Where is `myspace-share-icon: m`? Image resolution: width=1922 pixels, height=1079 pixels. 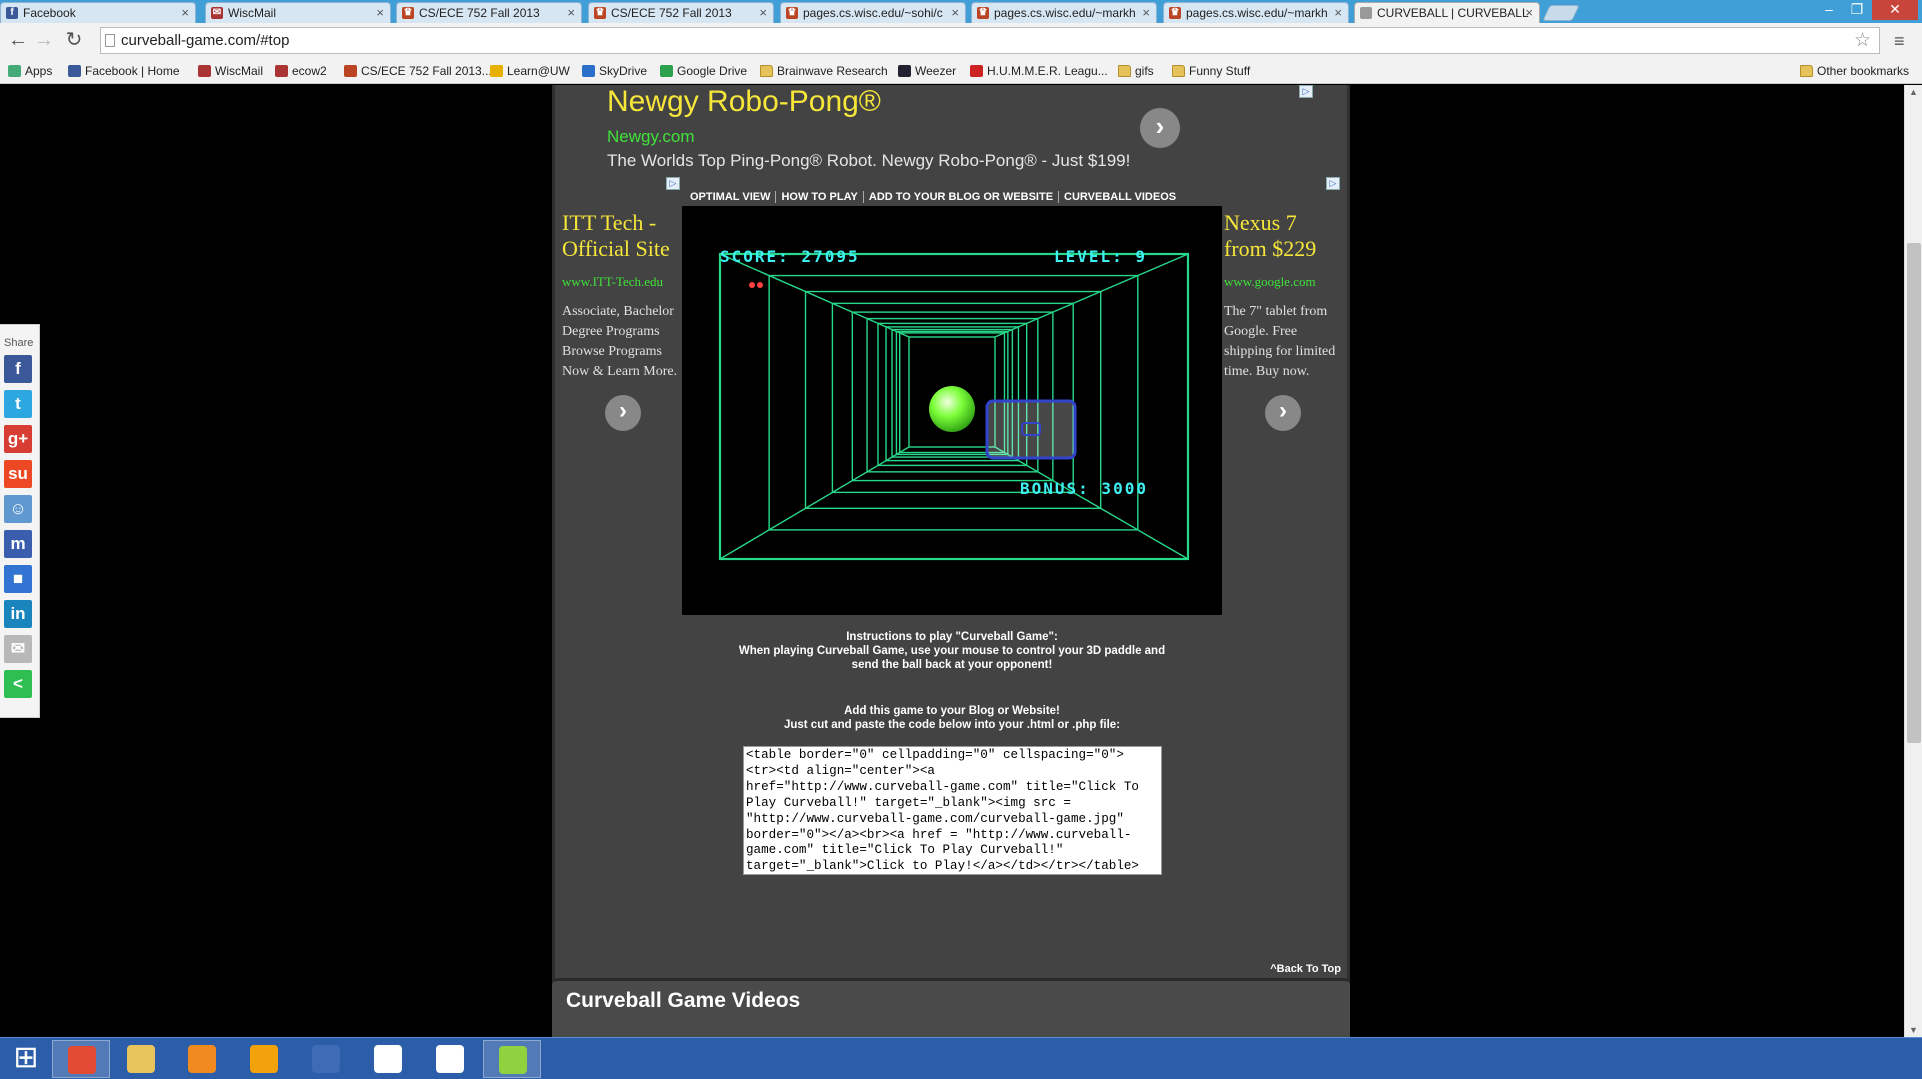 myspace-share-icon: m is located at coordinates (18, 544).